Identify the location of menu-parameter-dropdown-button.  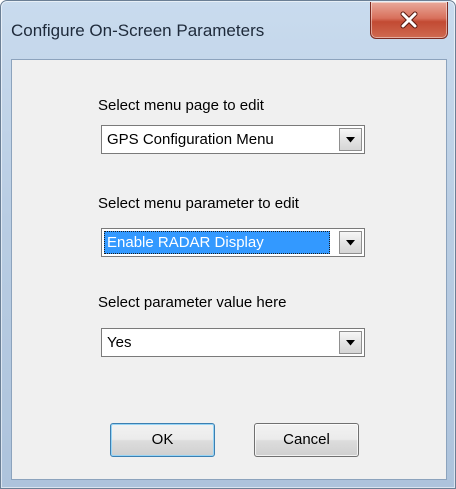
(350, 242).